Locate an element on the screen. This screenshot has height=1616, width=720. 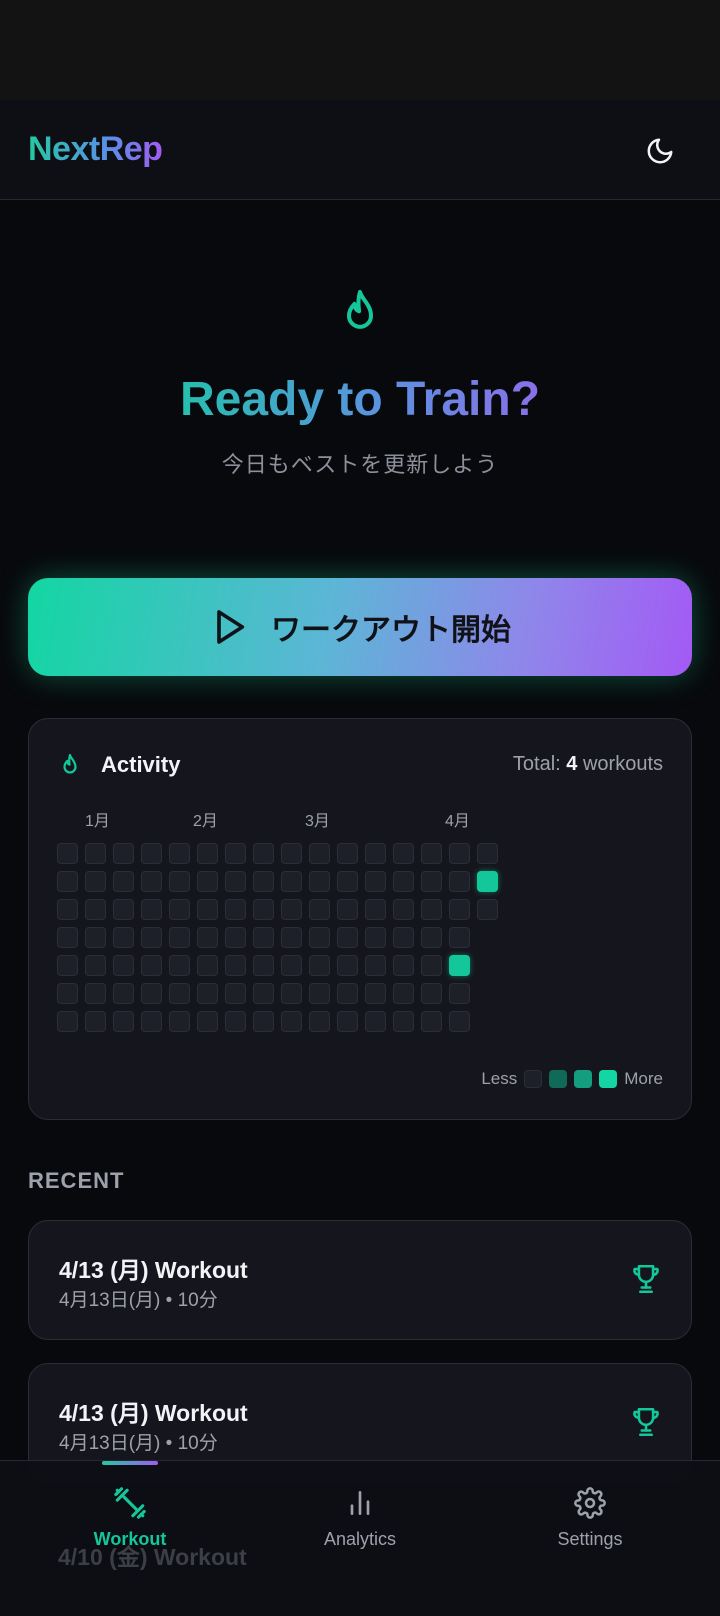
legend-more: More is located at coordinates (643, 1078).